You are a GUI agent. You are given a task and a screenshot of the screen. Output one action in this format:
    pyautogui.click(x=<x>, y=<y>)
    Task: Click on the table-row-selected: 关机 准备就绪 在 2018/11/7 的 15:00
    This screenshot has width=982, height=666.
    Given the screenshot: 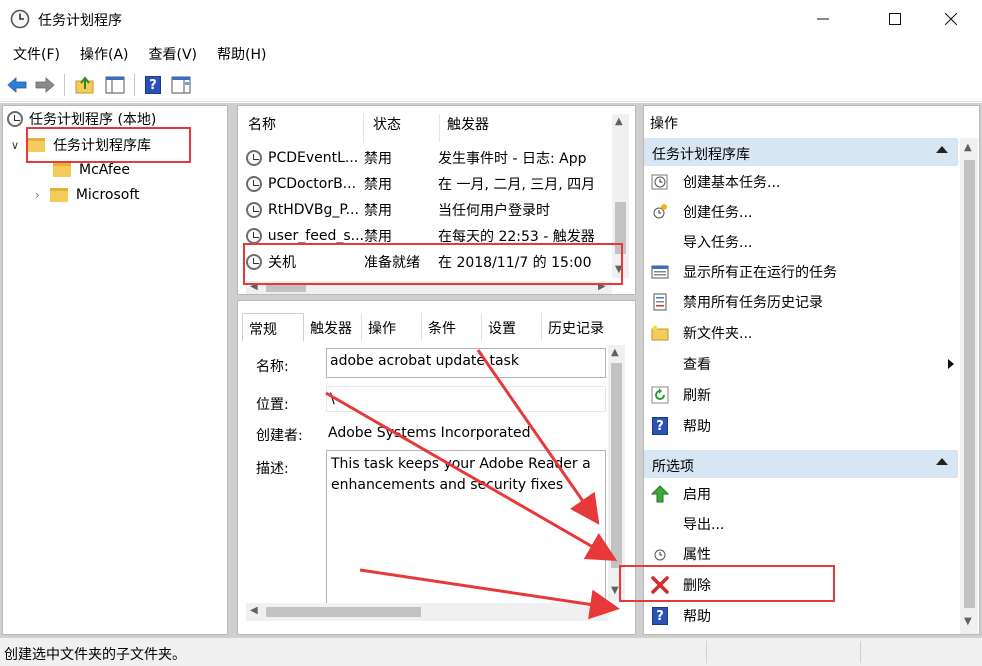 What is the action you would take?
    pyautogui.click(x=422, y=262)
    